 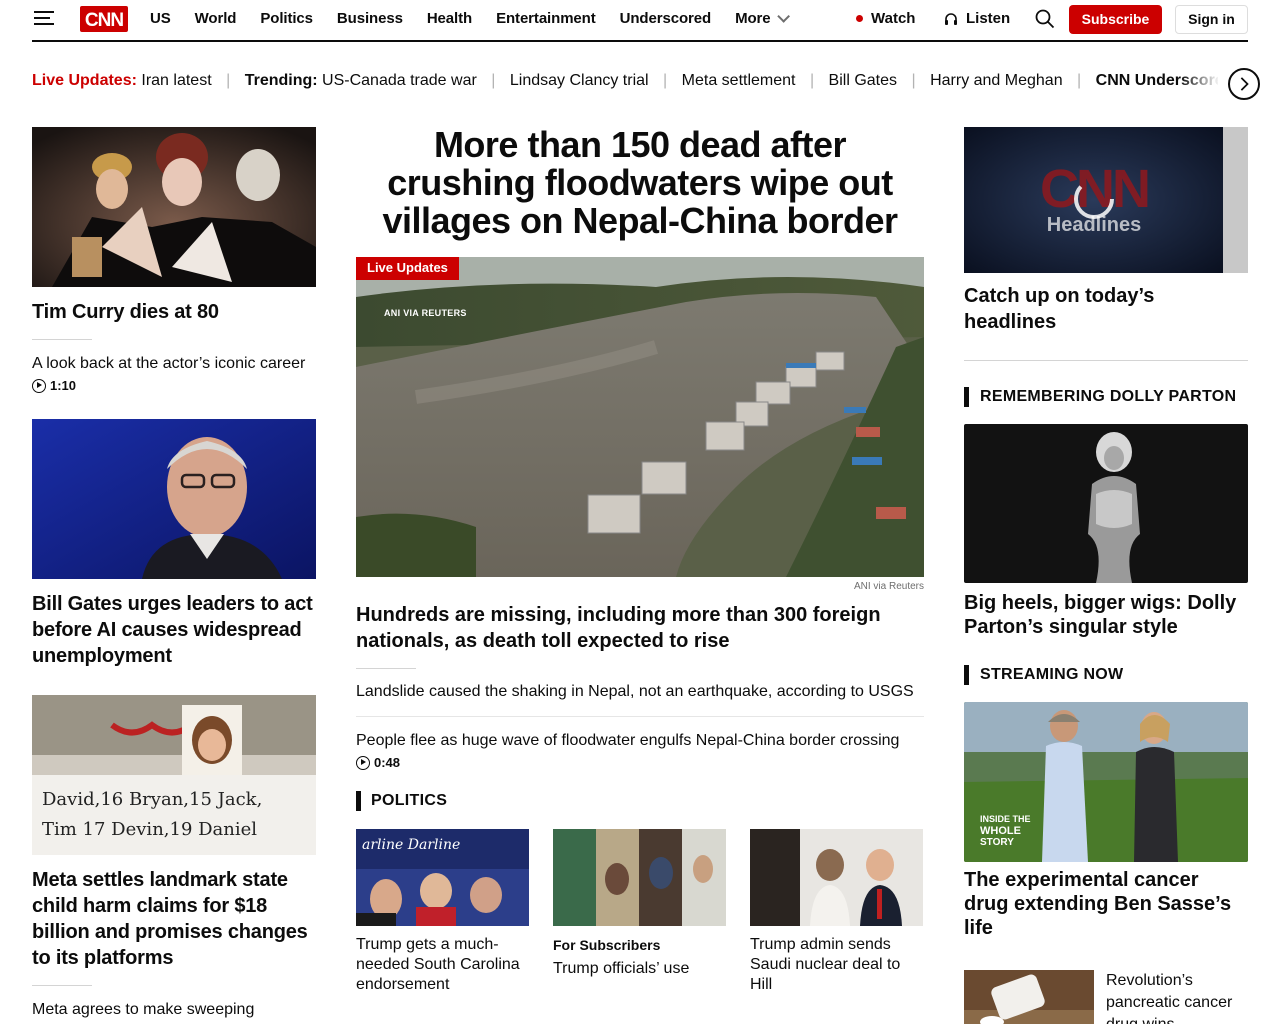 I want to click on live-dot-icon, so click(x=859, y=18).